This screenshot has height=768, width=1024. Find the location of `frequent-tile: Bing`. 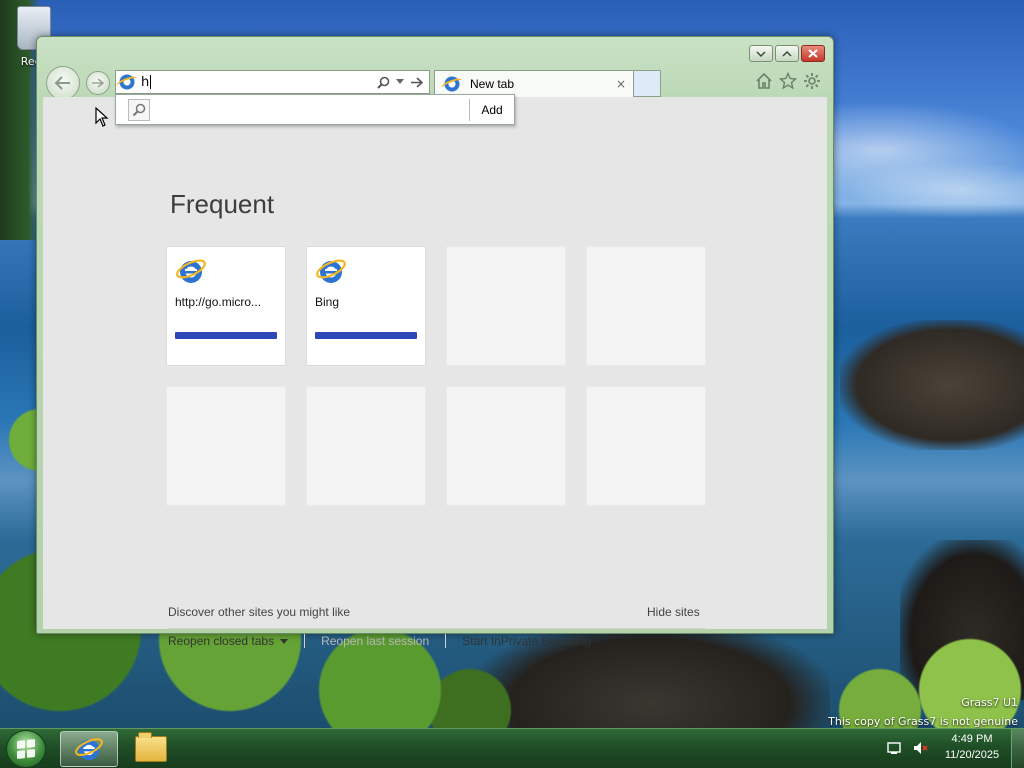

frequent-tile: Bing is located at coordinates (366, 306).